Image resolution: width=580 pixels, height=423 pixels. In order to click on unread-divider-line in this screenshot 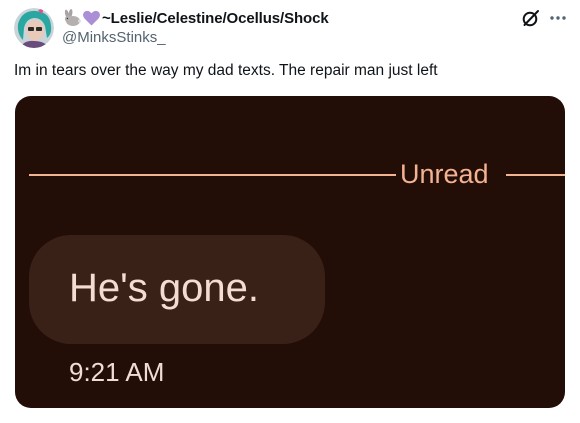, I will do `click(212, 175)`.